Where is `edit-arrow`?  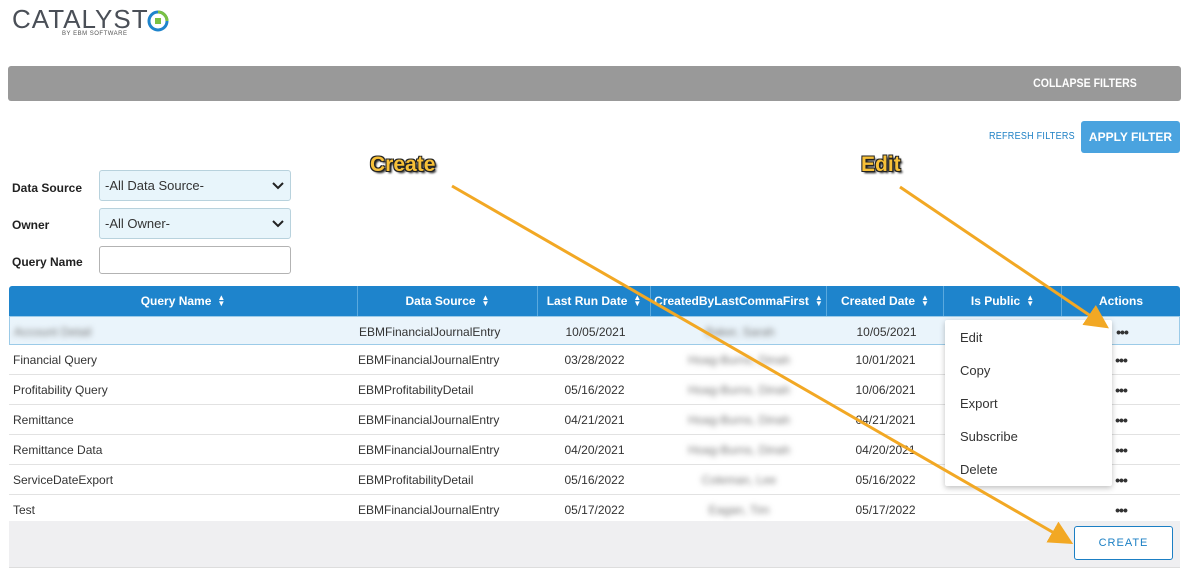 edit-arrow is located at coordinates (1004, 257).